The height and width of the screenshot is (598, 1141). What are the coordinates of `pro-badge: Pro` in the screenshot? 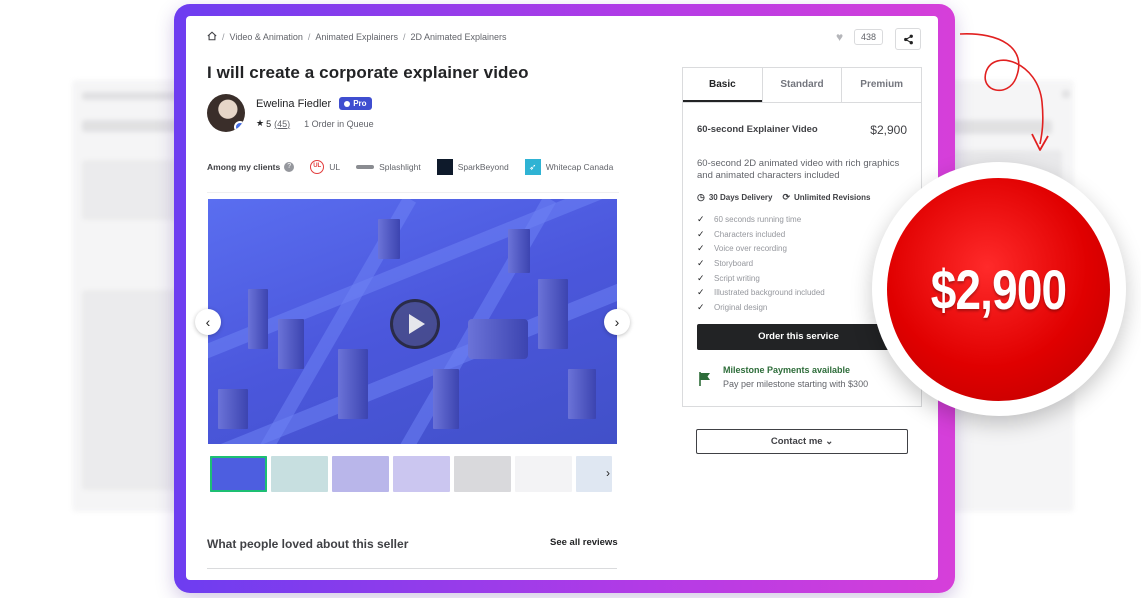 It's located at (355, 103).